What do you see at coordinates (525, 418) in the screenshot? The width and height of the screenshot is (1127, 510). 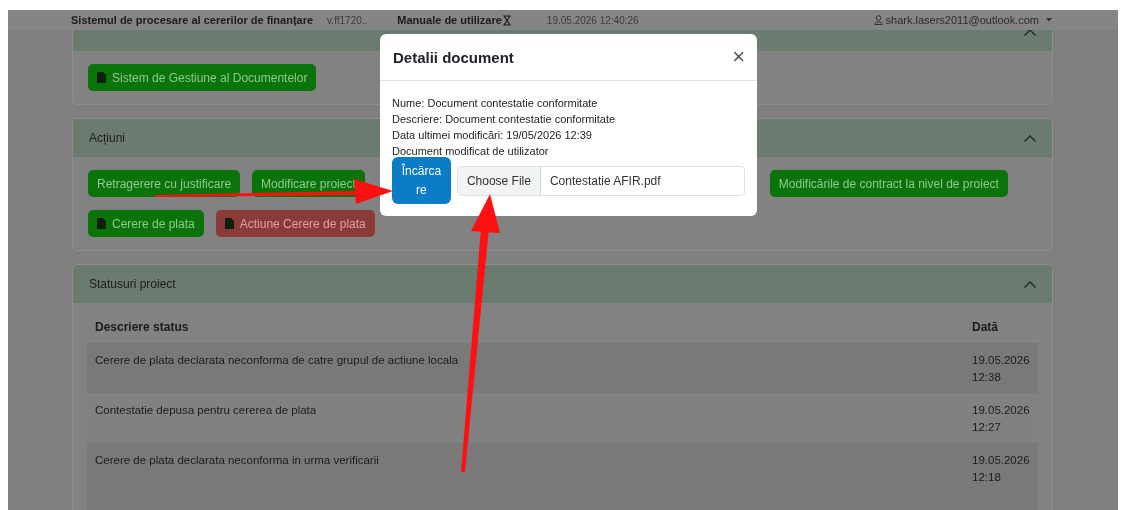 I see `table-cell: Contestatie depusa pentru cererea de plata` at bounding box center [525, 418].